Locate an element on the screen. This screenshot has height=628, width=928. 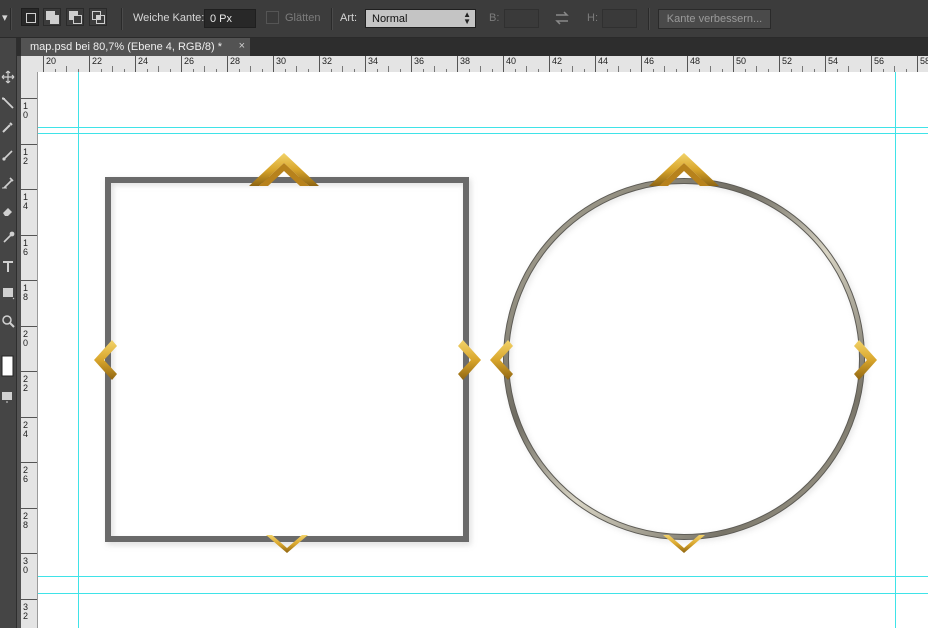
ruler-label: 58 is located at coordinates (924, 61).